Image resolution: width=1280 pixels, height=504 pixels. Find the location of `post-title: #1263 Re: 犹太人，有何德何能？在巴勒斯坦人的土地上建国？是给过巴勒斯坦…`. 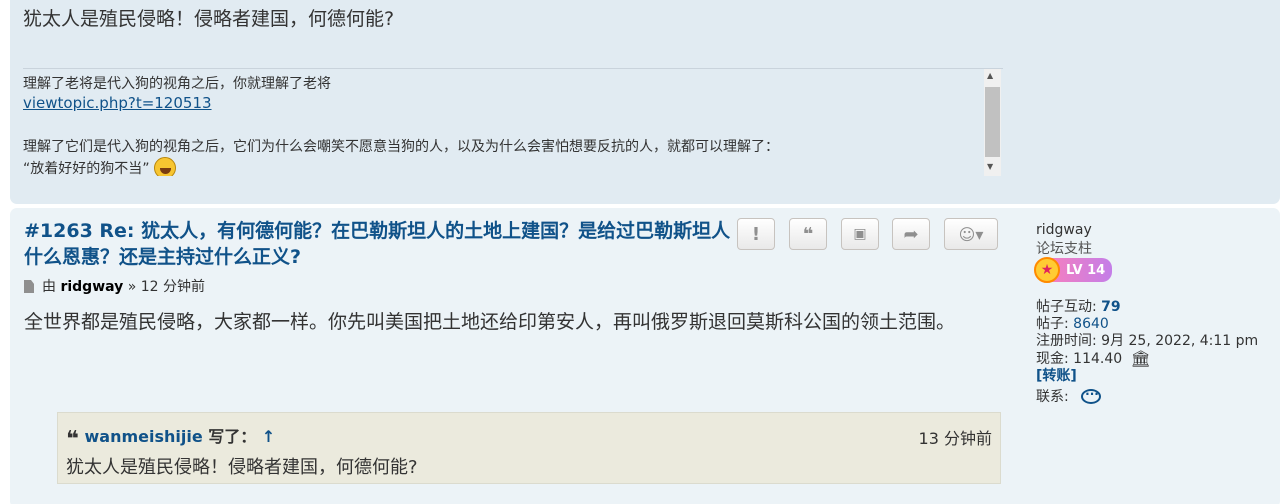

post-title: #1263 Re: 犹太人，有何德何能？在巴勒斯坦人的土地上建国？是给过巴勒斯坦… is located at coordinates (384, 244).